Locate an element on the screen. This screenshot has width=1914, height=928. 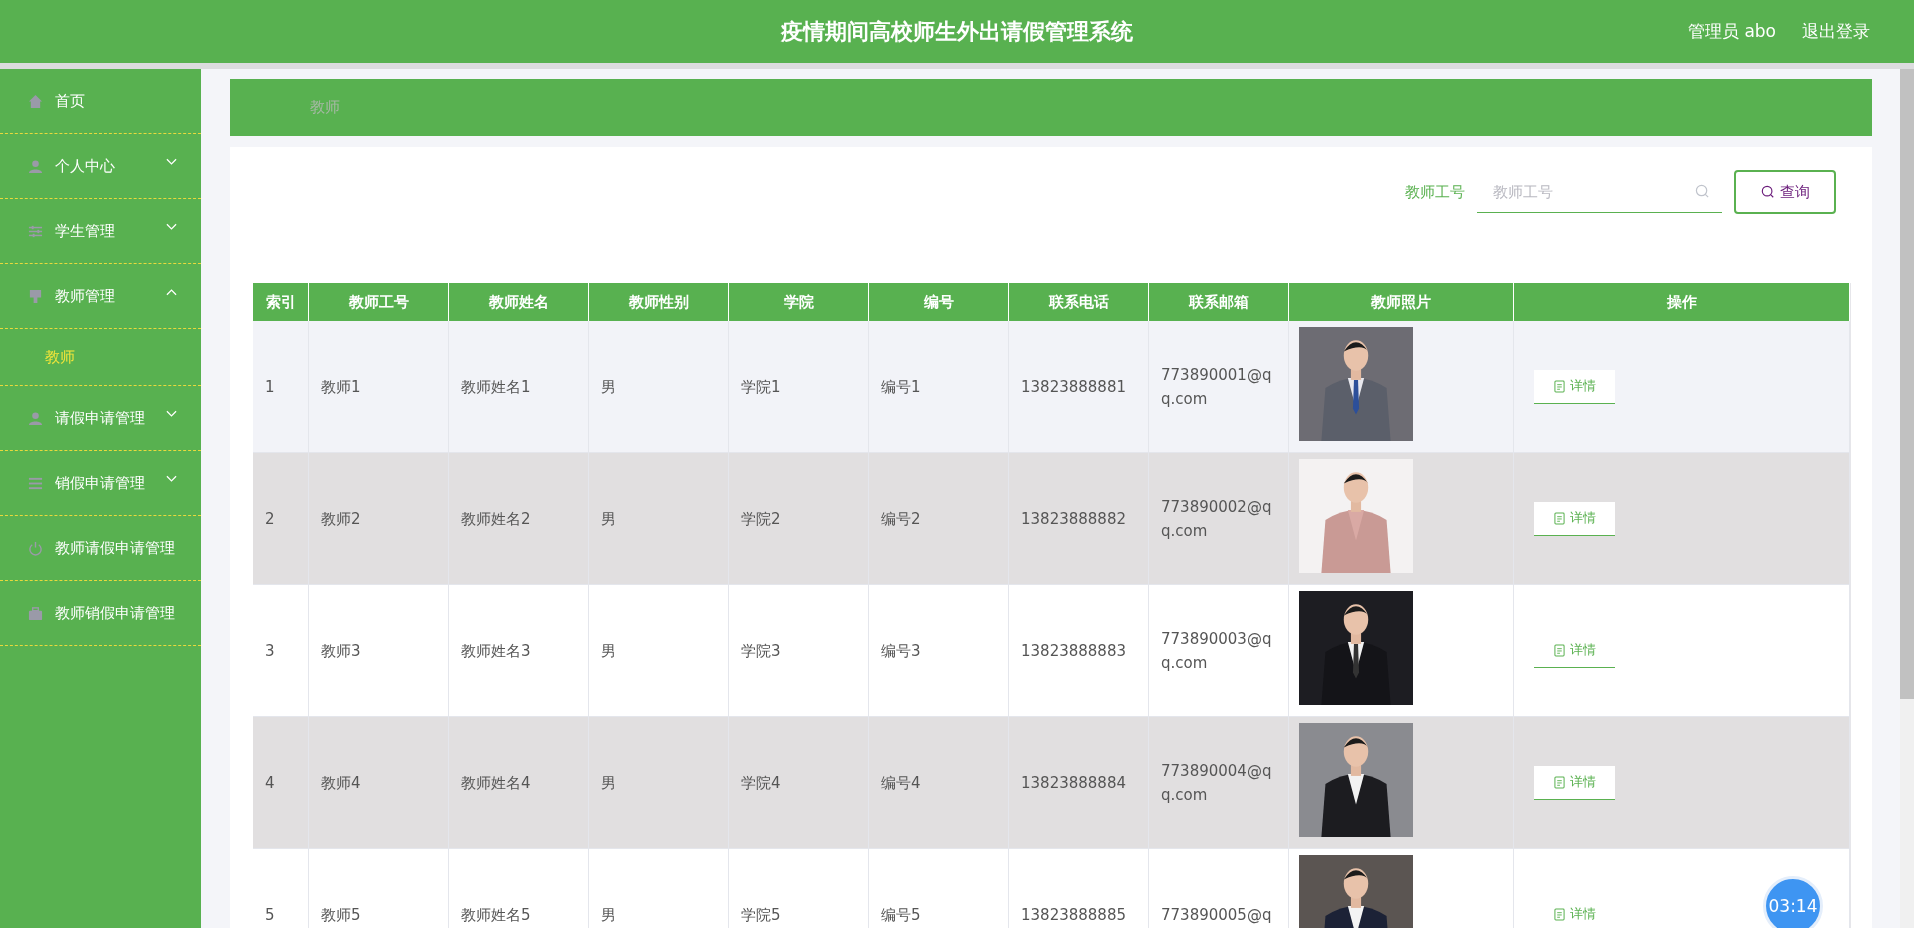
table-row: 2 教师2 教师姓名2 男 学院2 编号2 13823888882 773890002@qq.com 详情 is located at coordinates (1051, 519).